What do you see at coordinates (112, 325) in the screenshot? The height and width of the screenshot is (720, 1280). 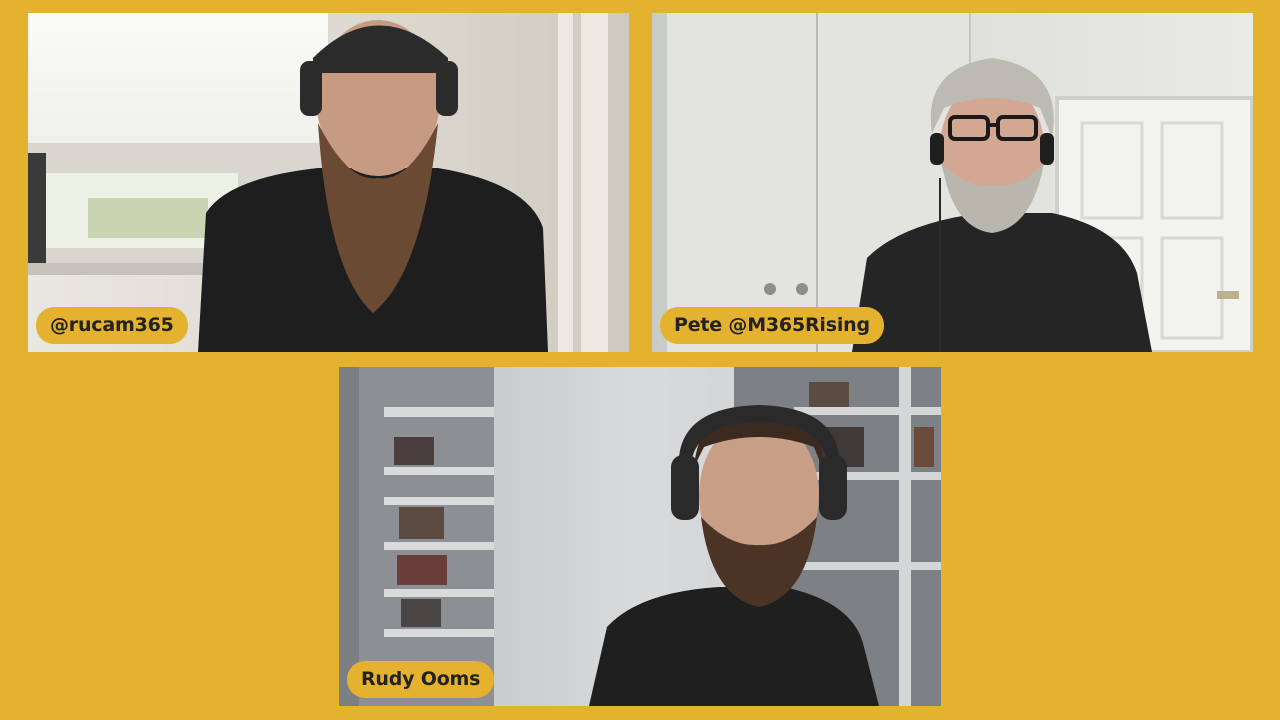 I see `participant-name-tag: @rucam365` at bounding box center [112, 325].